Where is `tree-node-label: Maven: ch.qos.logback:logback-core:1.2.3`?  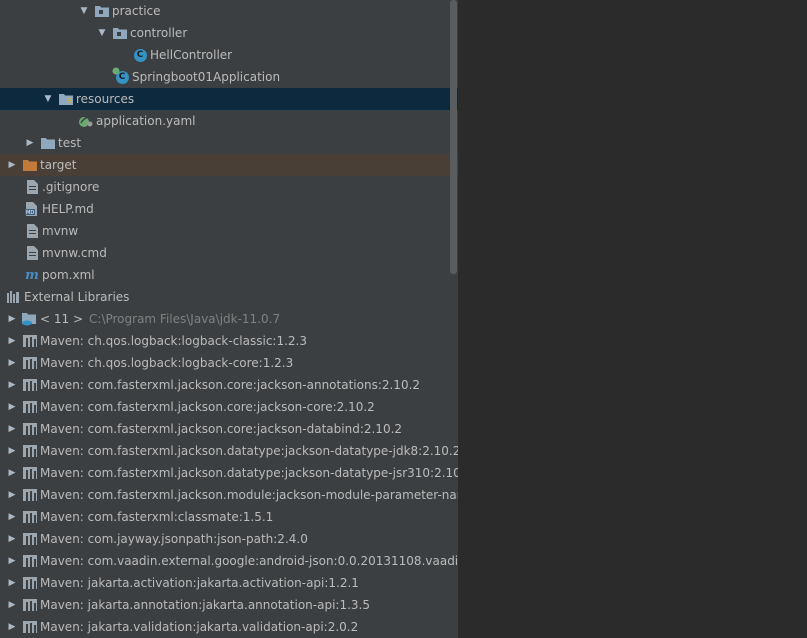
tree-node-label: Maven: ch.qos.logback:logback-core:1.2.3 is located at coordinates (167, 363).